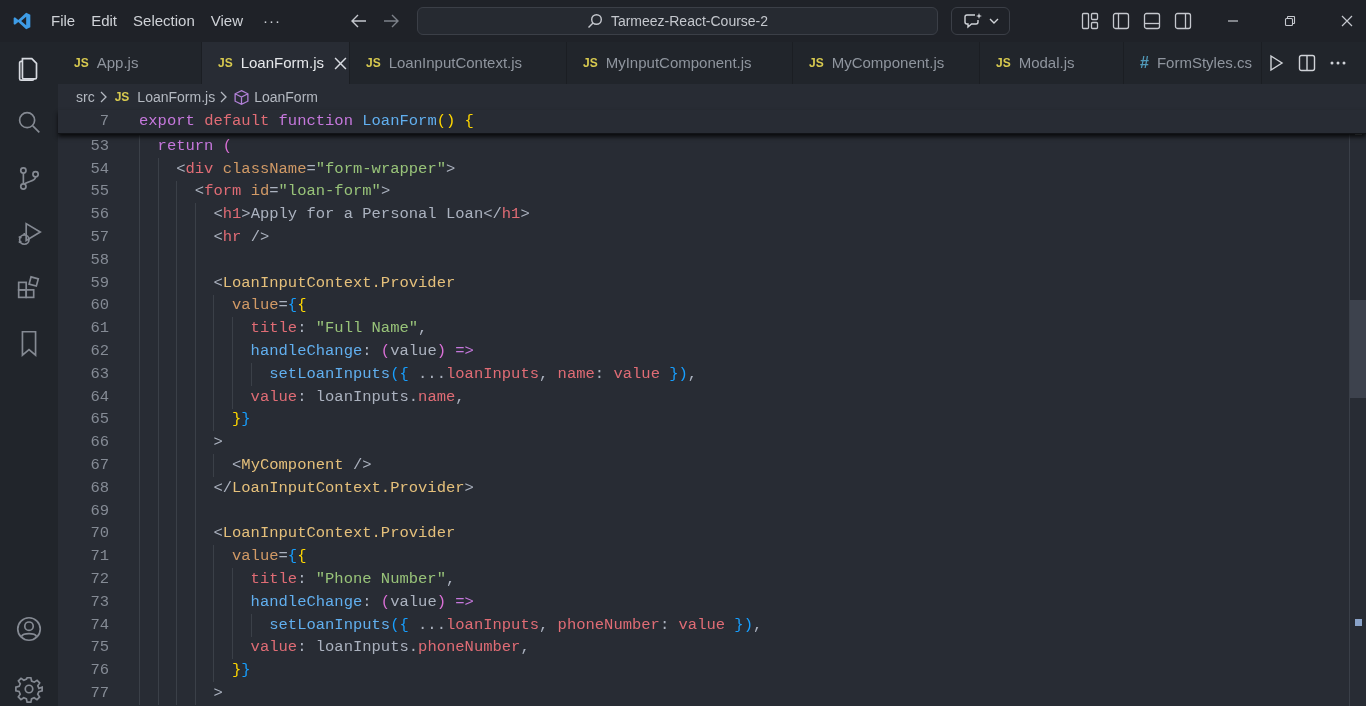 The width and height of the screenshot is (1366, 706). Describe the element at coordinates (1290, 21) in the screenshot. I see `restore-icon` at that location.